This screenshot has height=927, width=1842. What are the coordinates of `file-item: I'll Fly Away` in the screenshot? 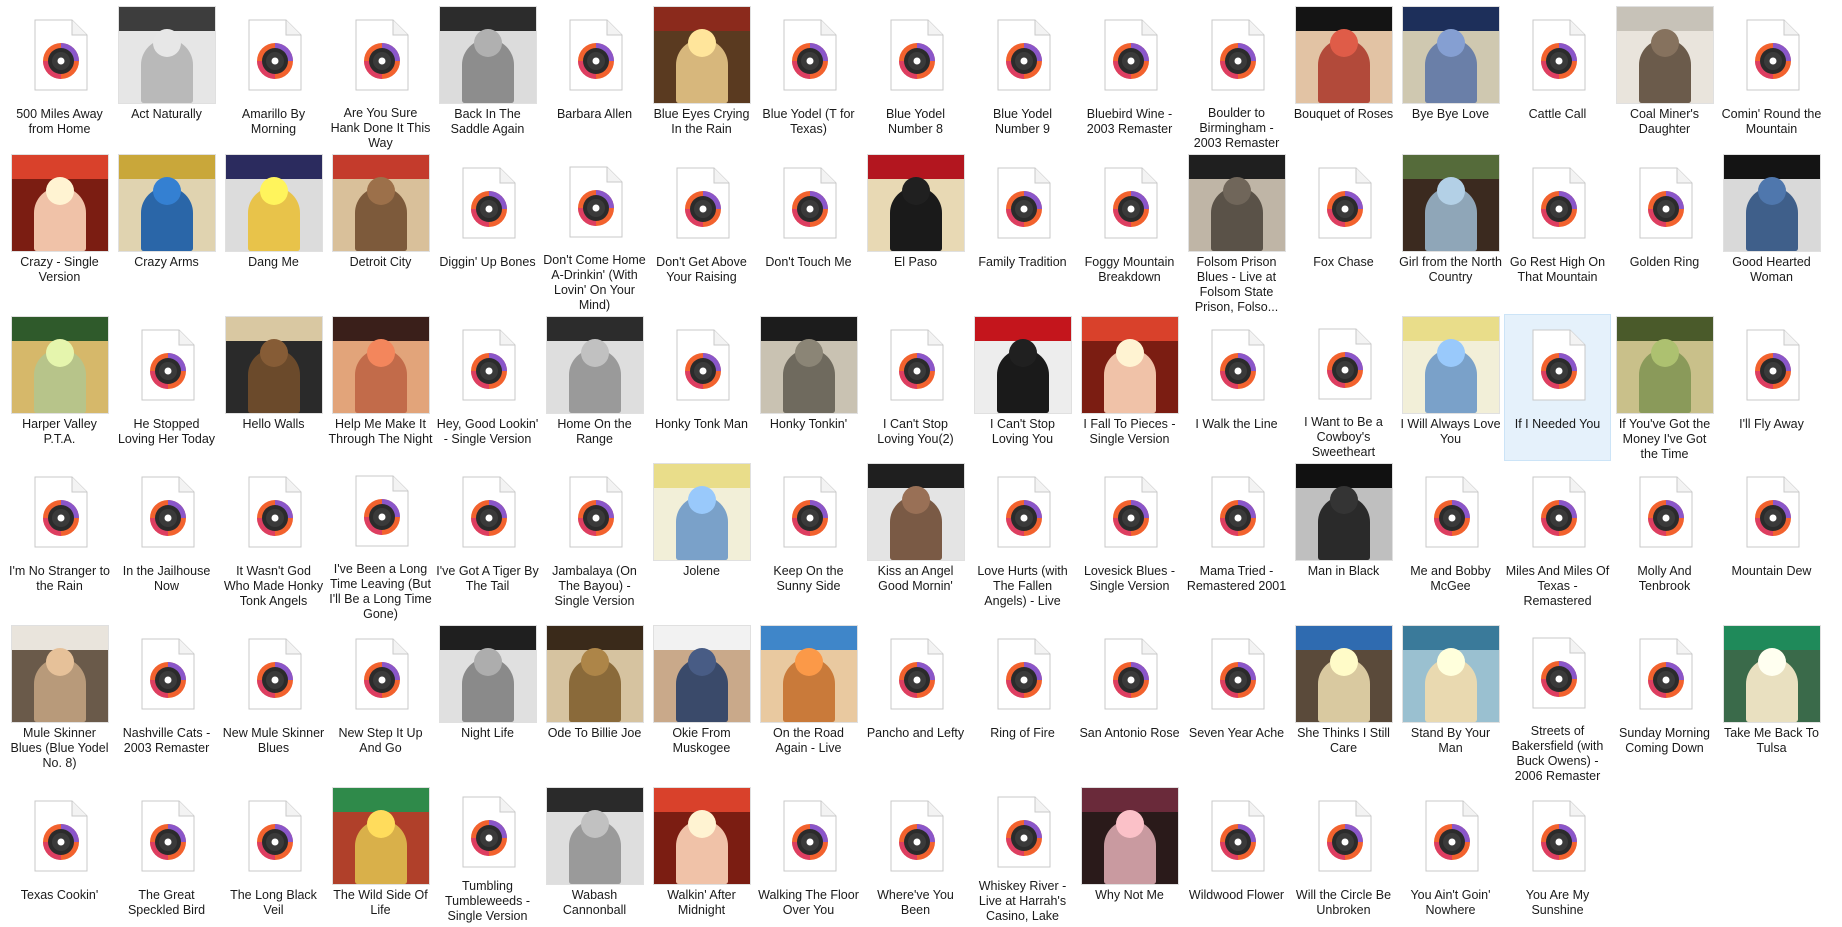 It's located at (1771, 387).